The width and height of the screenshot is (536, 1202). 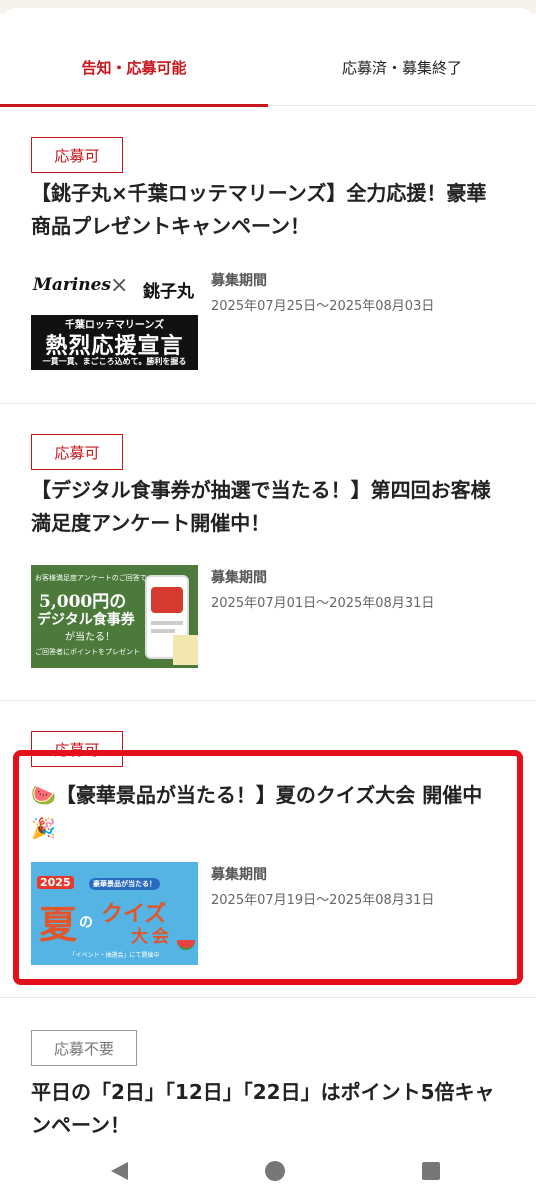 I want to click on campaign-title: 🍉【豪華景品が当たる！】夏のクイズ大会 開催中🎉, so click(x=257, y=811).